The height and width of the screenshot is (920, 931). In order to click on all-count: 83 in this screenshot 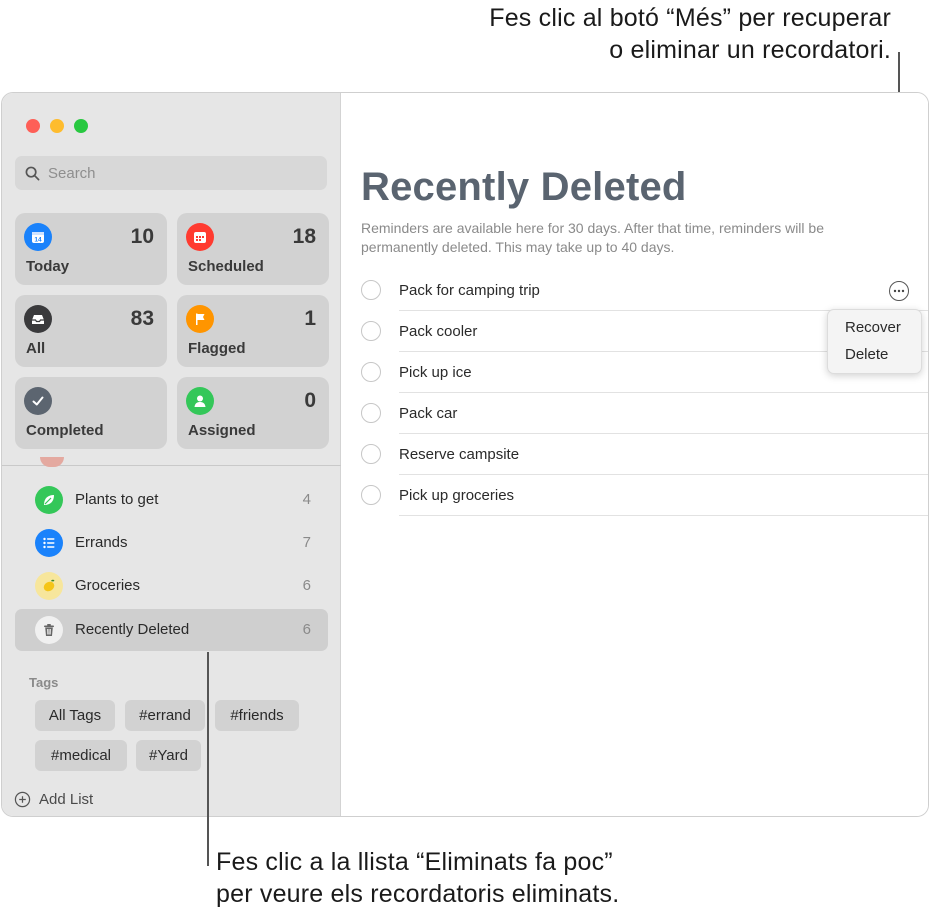, I will do `click(142, 318)`.